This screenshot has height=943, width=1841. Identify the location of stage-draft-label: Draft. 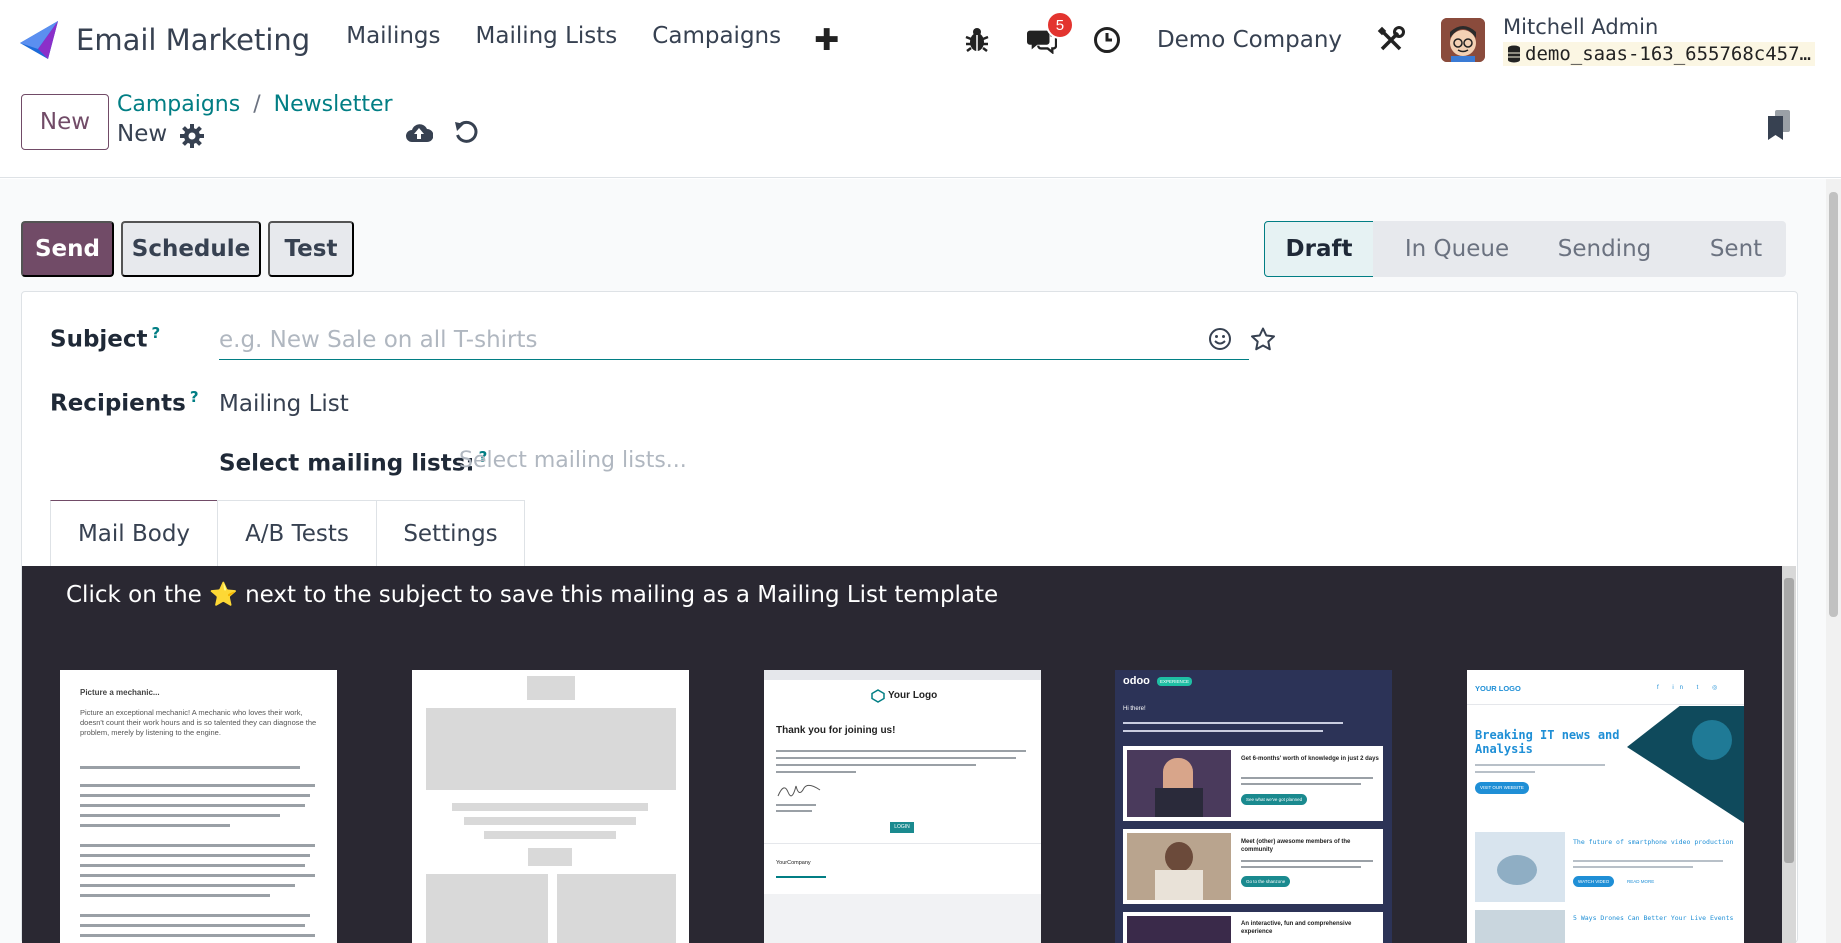
(1319, 249).